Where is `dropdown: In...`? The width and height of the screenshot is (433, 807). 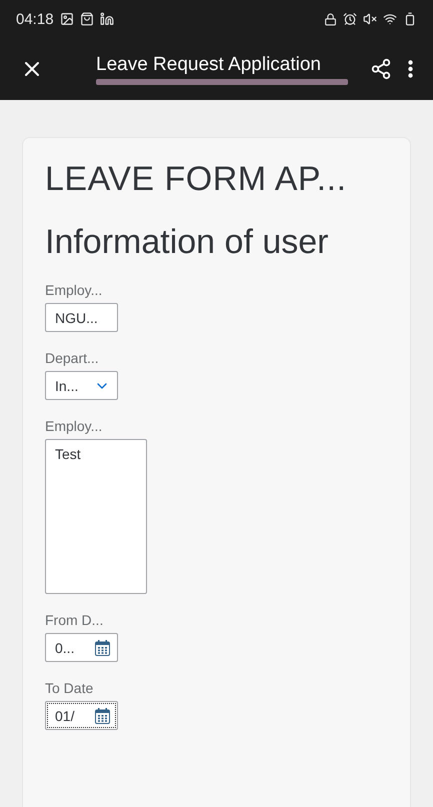 dropdown: In... is located at coordinates (81, 385).